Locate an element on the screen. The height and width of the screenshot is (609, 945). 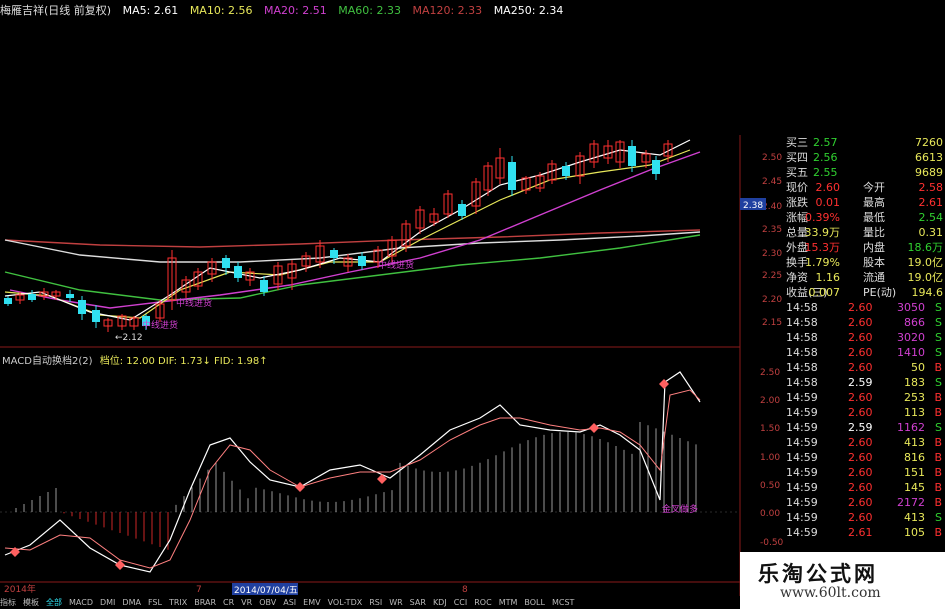
tick-price: 2.61 is located at coordinates (860, 532).